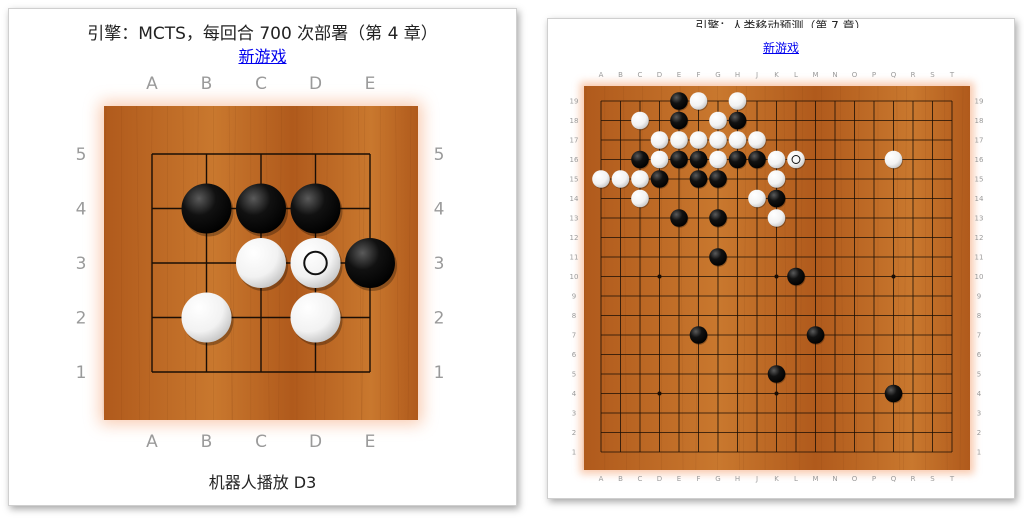  What do you see at coordinates (855, 75) in the screenshot?
I see `col-label: O` at bounding box center [855, 75].